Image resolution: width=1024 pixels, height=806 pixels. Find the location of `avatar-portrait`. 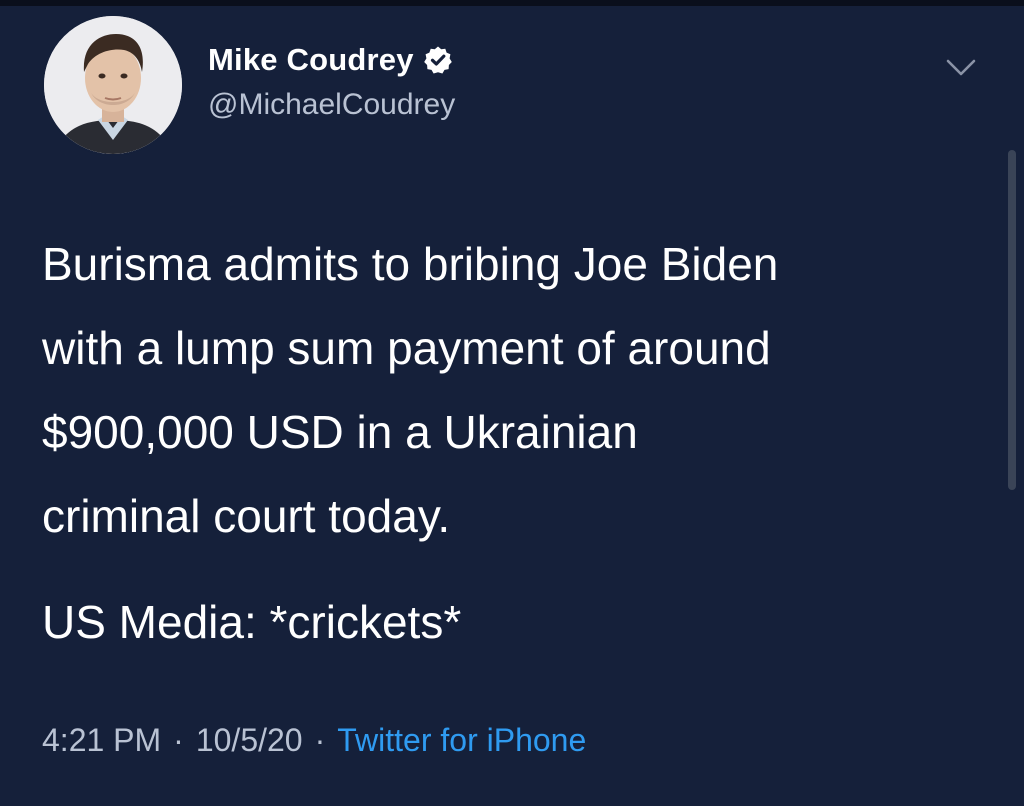

avatar-portrait is located at coordinates (113, 85).